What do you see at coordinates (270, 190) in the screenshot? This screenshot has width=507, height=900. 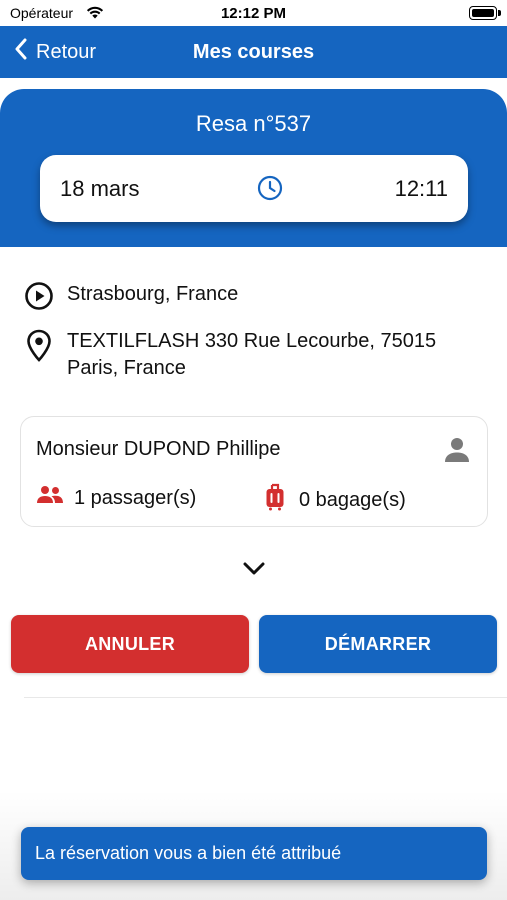 I see `clock-icon` at bounding box center [270, 190].